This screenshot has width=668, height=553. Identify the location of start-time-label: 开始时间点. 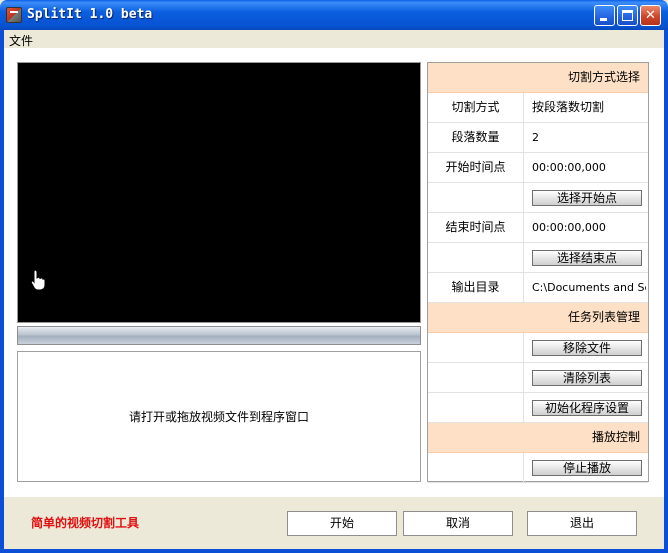
(476, 167).